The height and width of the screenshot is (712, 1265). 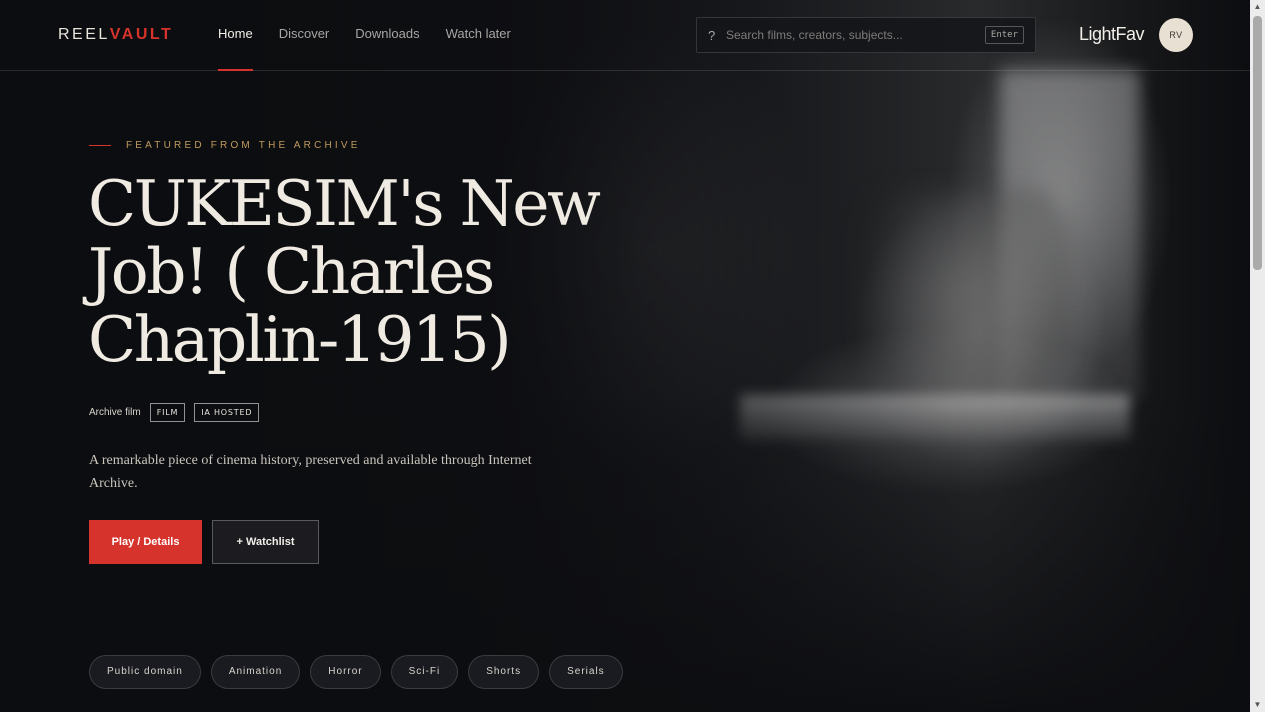 What do you see at coordinates (167, 412) in the screenshot?
I see `badge-film: FILM` at bounding box center [167, 412].